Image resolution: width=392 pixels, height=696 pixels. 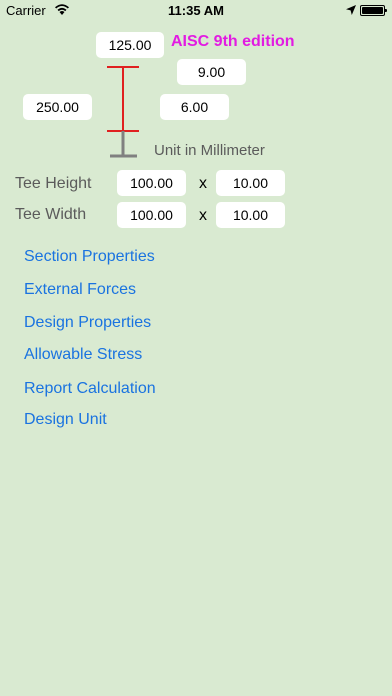 I want to click on flange-width-field: 125.00, so click(x=130, y=45).